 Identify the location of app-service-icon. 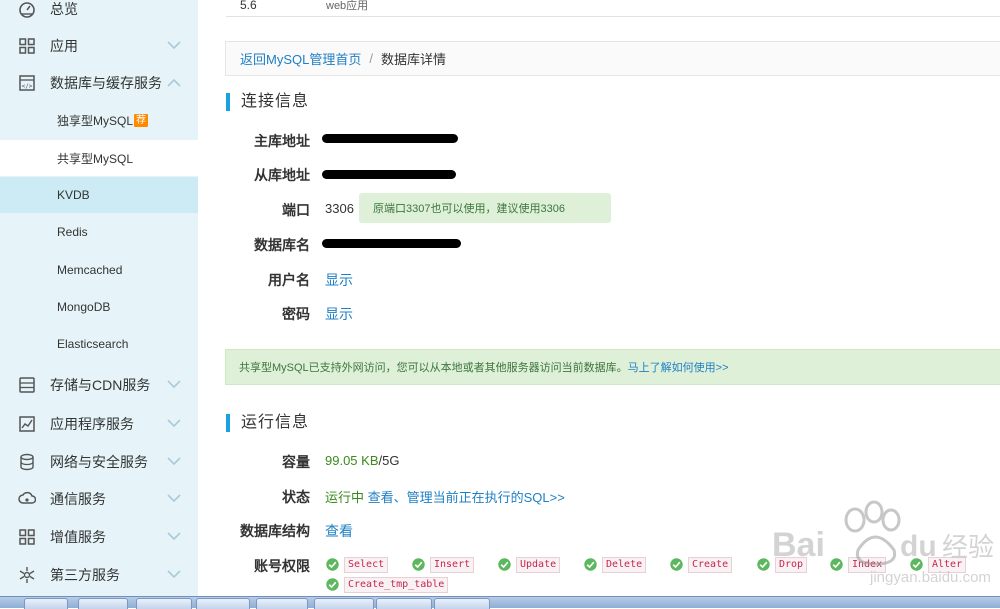
(27, 424).